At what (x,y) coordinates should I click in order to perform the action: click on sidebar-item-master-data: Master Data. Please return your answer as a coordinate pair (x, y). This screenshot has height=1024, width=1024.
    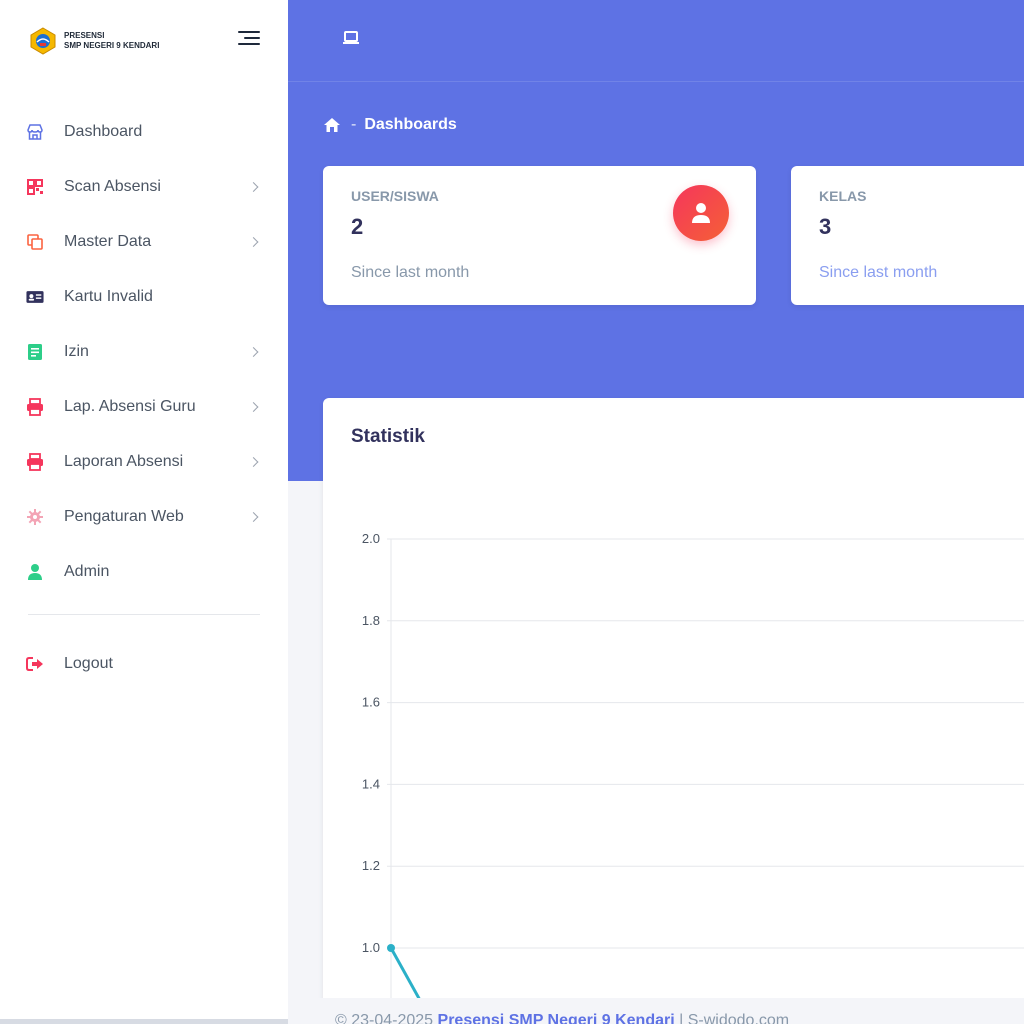
    Looking at the image, I should click on (144, 241).